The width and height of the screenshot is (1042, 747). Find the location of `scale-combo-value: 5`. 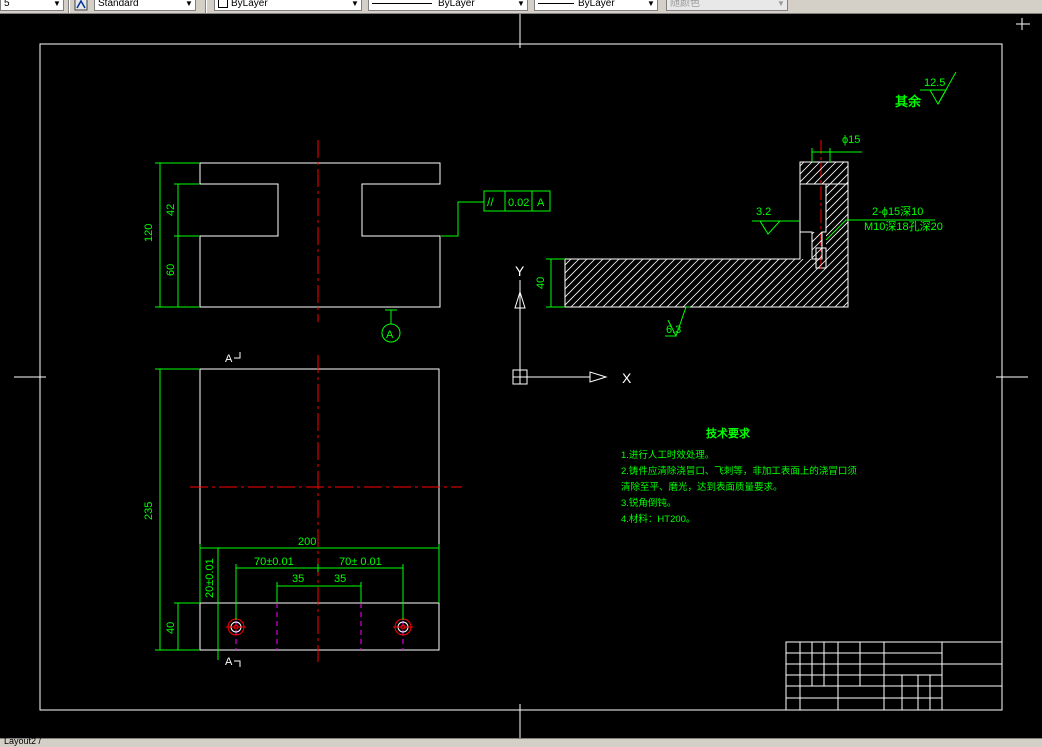

scale-combo-value: 5 is located at coordinates (7, 4).